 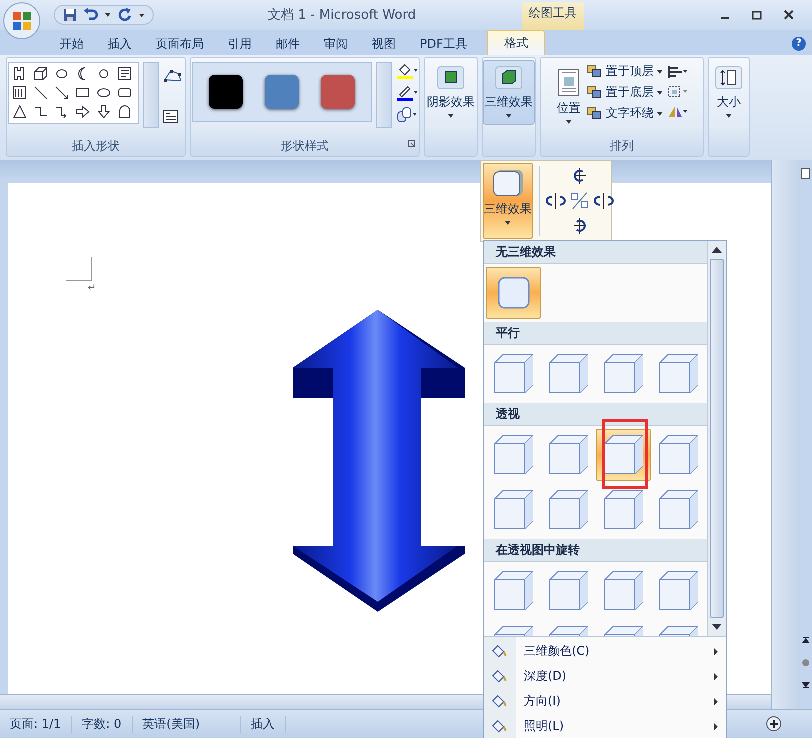 What do you see at coordinates (595, 113) in the screenshot?
I see `layers-icon` at bounding box center [595, 113].